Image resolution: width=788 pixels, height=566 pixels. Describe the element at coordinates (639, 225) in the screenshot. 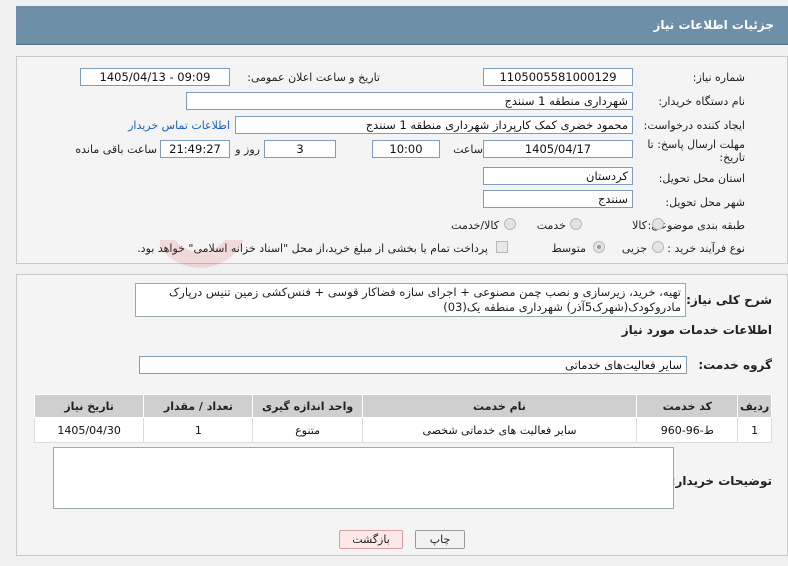

I see `category-goods-label: کالا` at that location.